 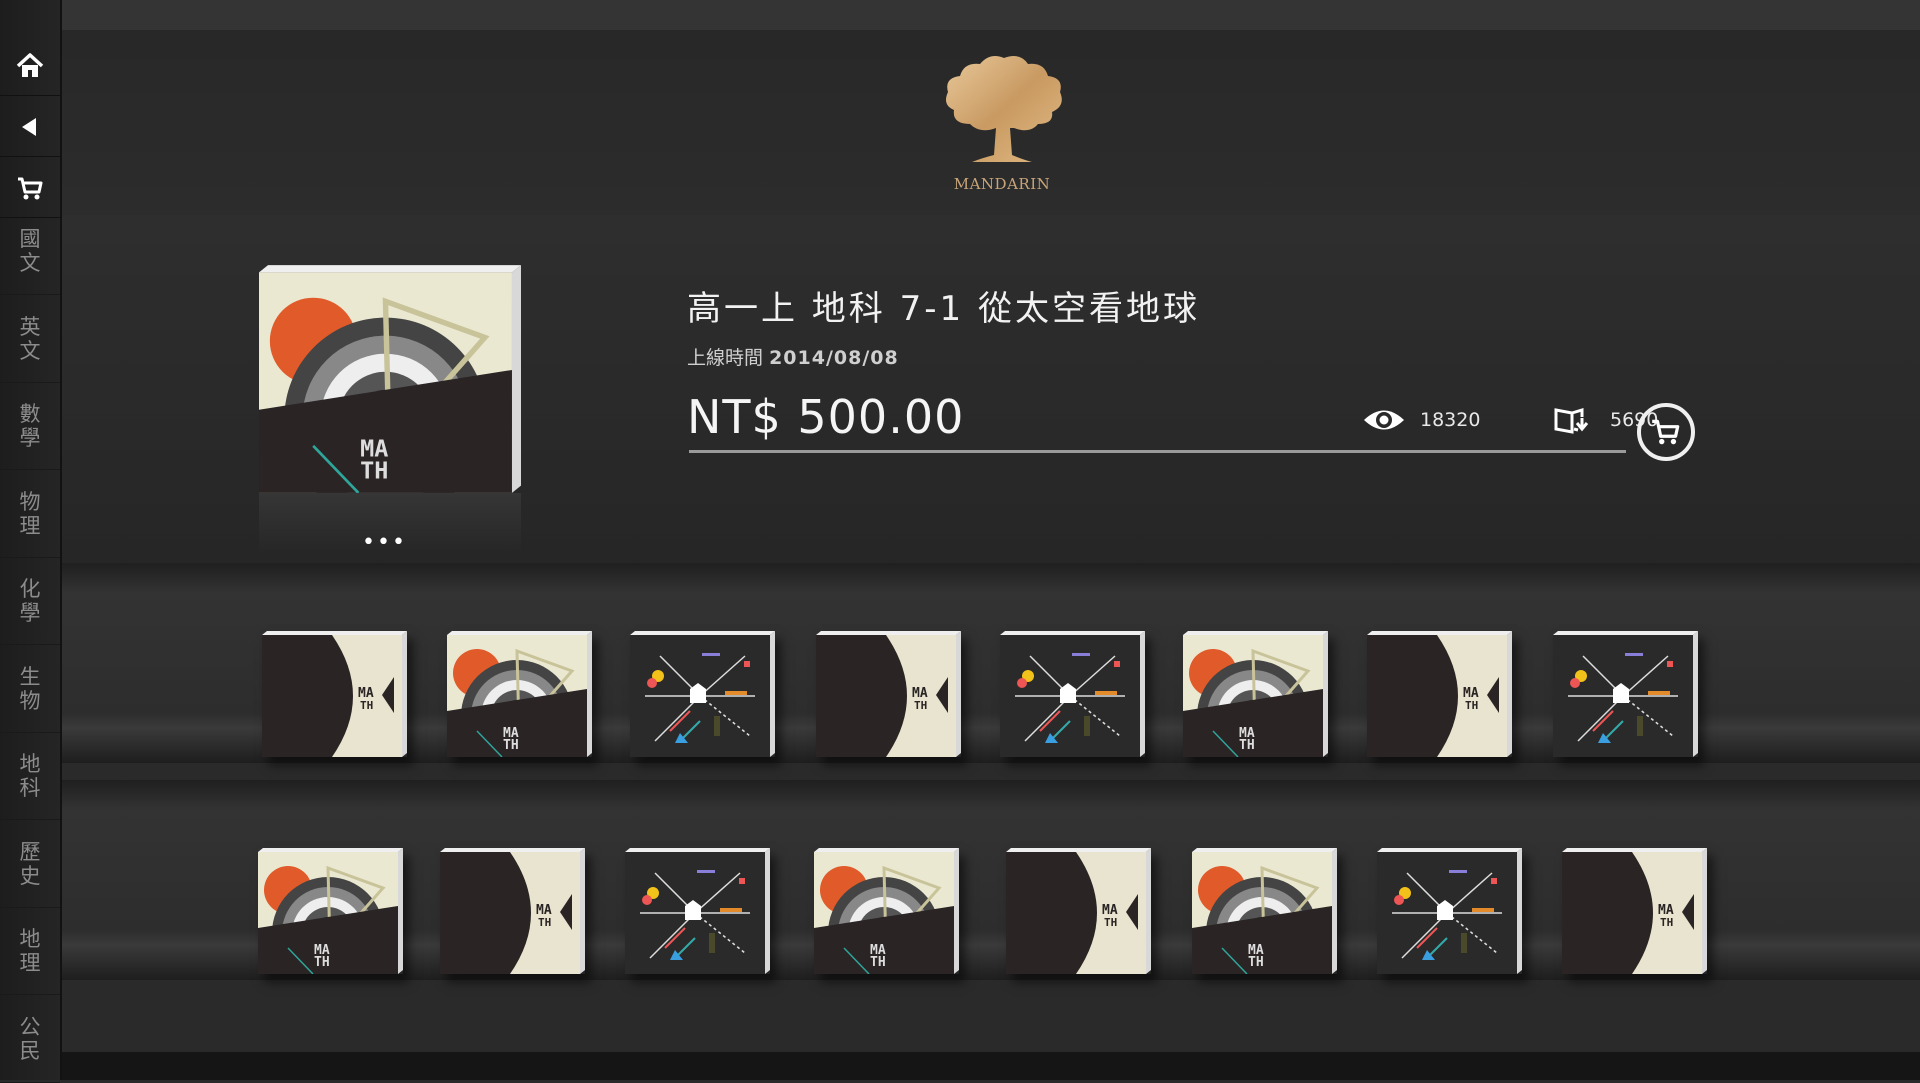 What do you see at coordinates (30, 1050) in the screenshot?
I see `subject-char: 民` at bounding box center [30, 1050].